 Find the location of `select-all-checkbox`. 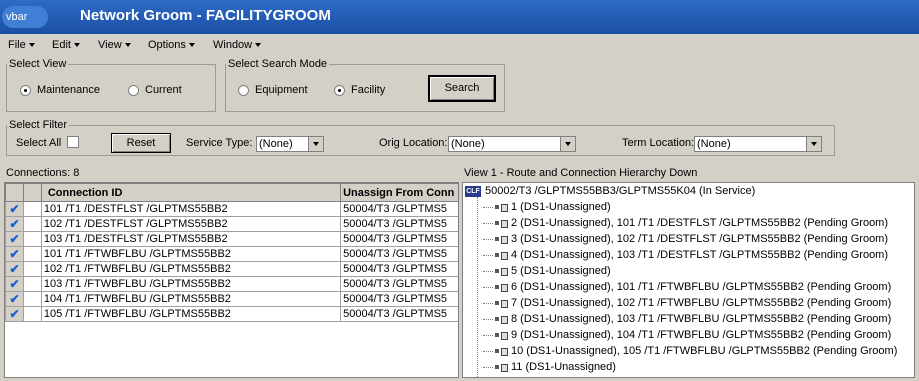

select-all-checkbox is located at coordinates (73, 142).